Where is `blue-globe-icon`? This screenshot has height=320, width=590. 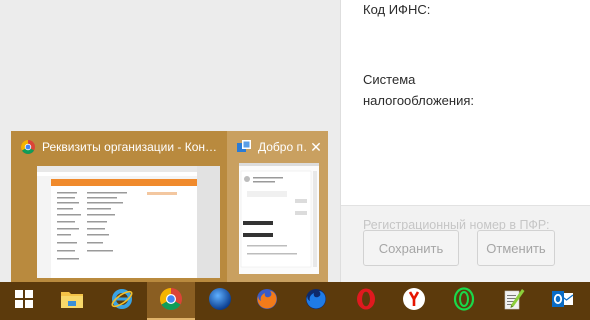
blue-globe-icon is located at coordinates (220, 301).